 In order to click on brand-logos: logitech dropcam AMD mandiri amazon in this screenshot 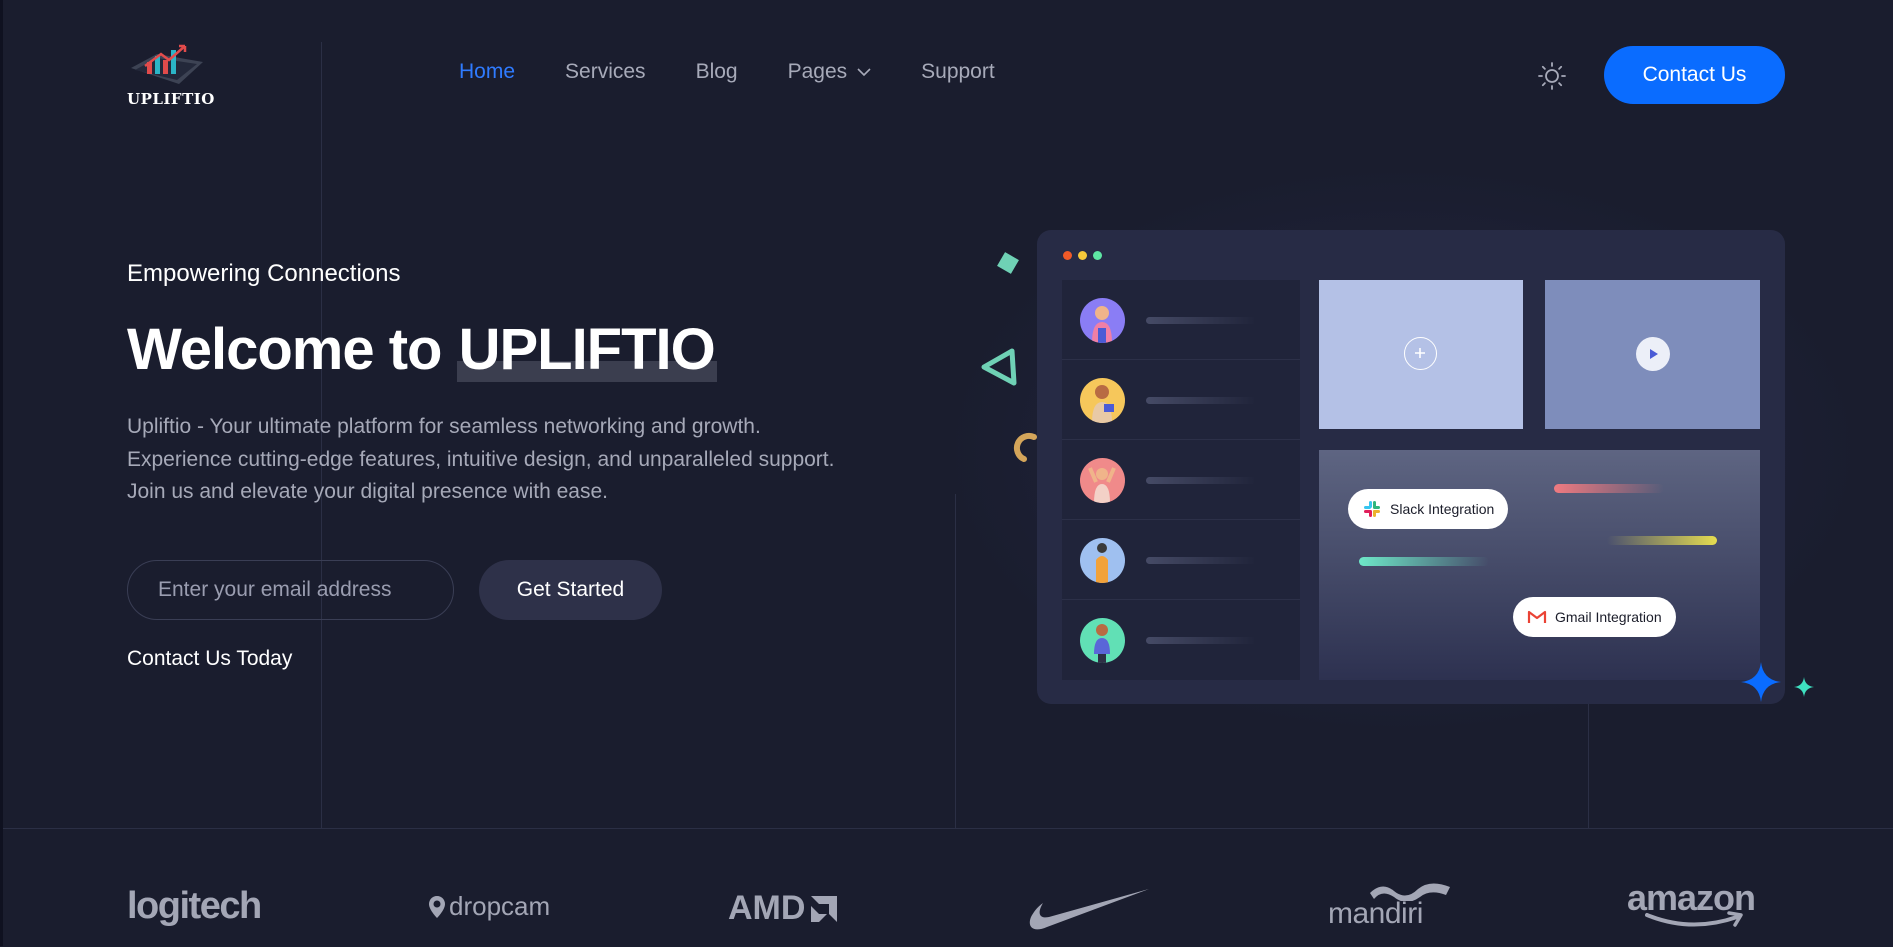, I will do `click(948, 887)`.